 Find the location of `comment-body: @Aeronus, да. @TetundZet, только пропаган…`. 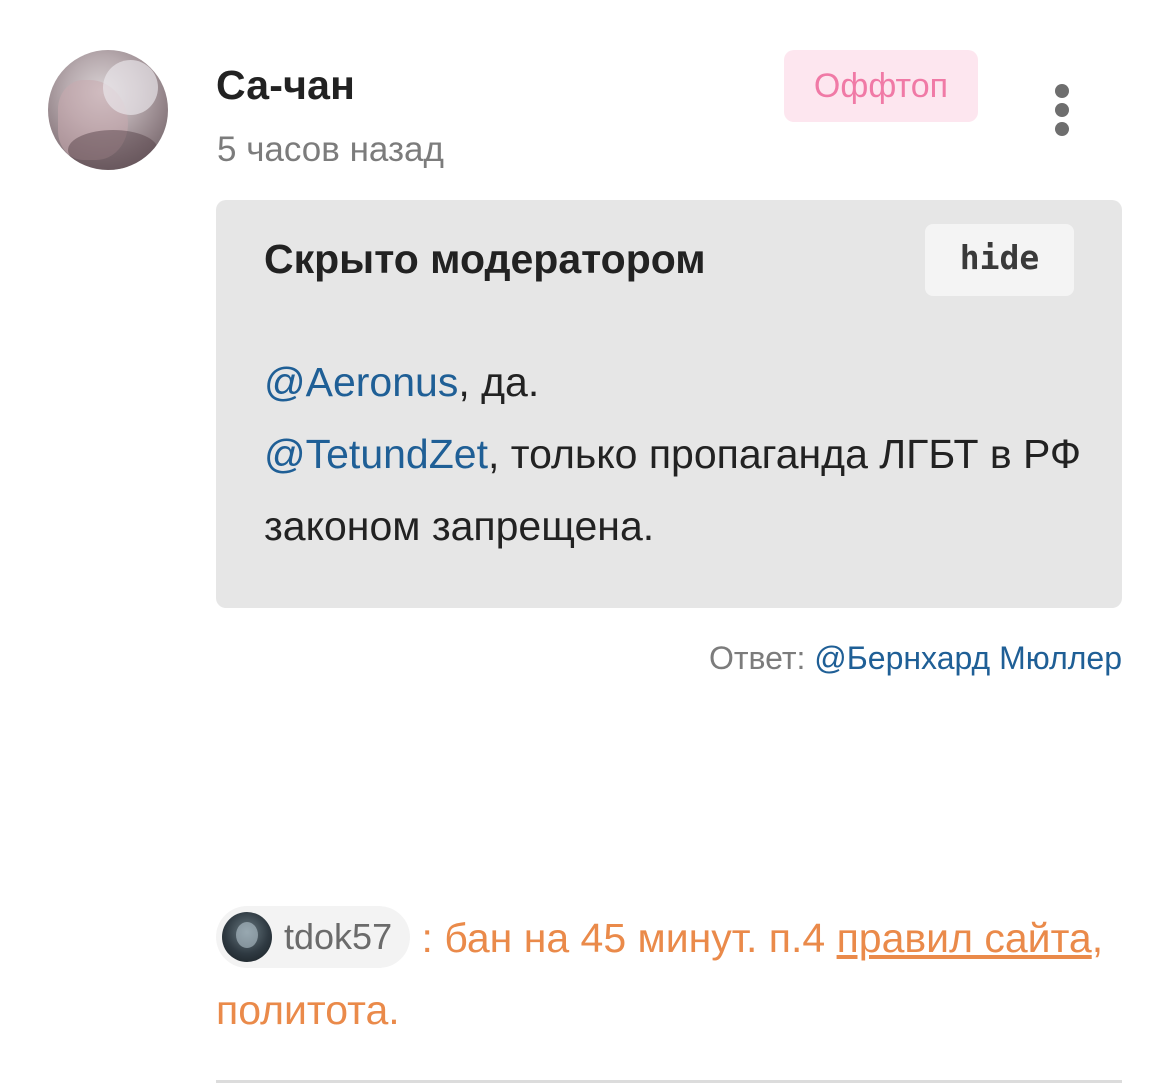

comment-body: @Aeronus, да. @TetundZet, только пропаган… is located at coordinates (674, 454).